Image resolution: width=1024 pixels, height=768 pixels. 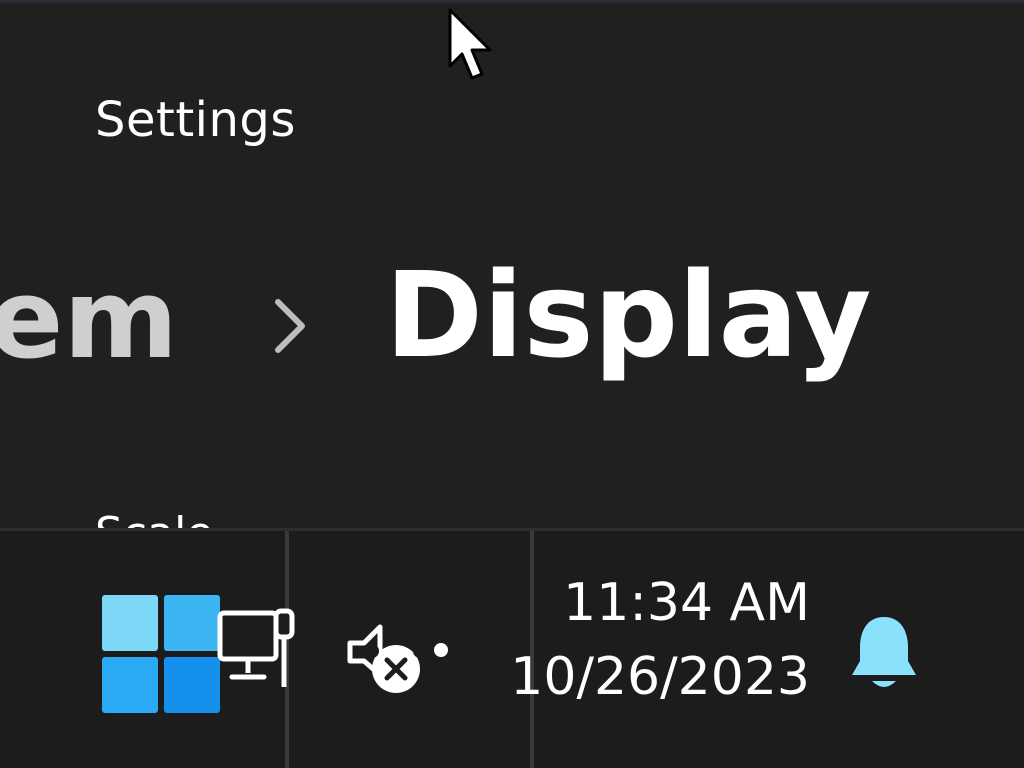 What do you see at coordinates (259, 652) in the screenshot?
I see `network-wired-icon` at bounding box center [259, 652].